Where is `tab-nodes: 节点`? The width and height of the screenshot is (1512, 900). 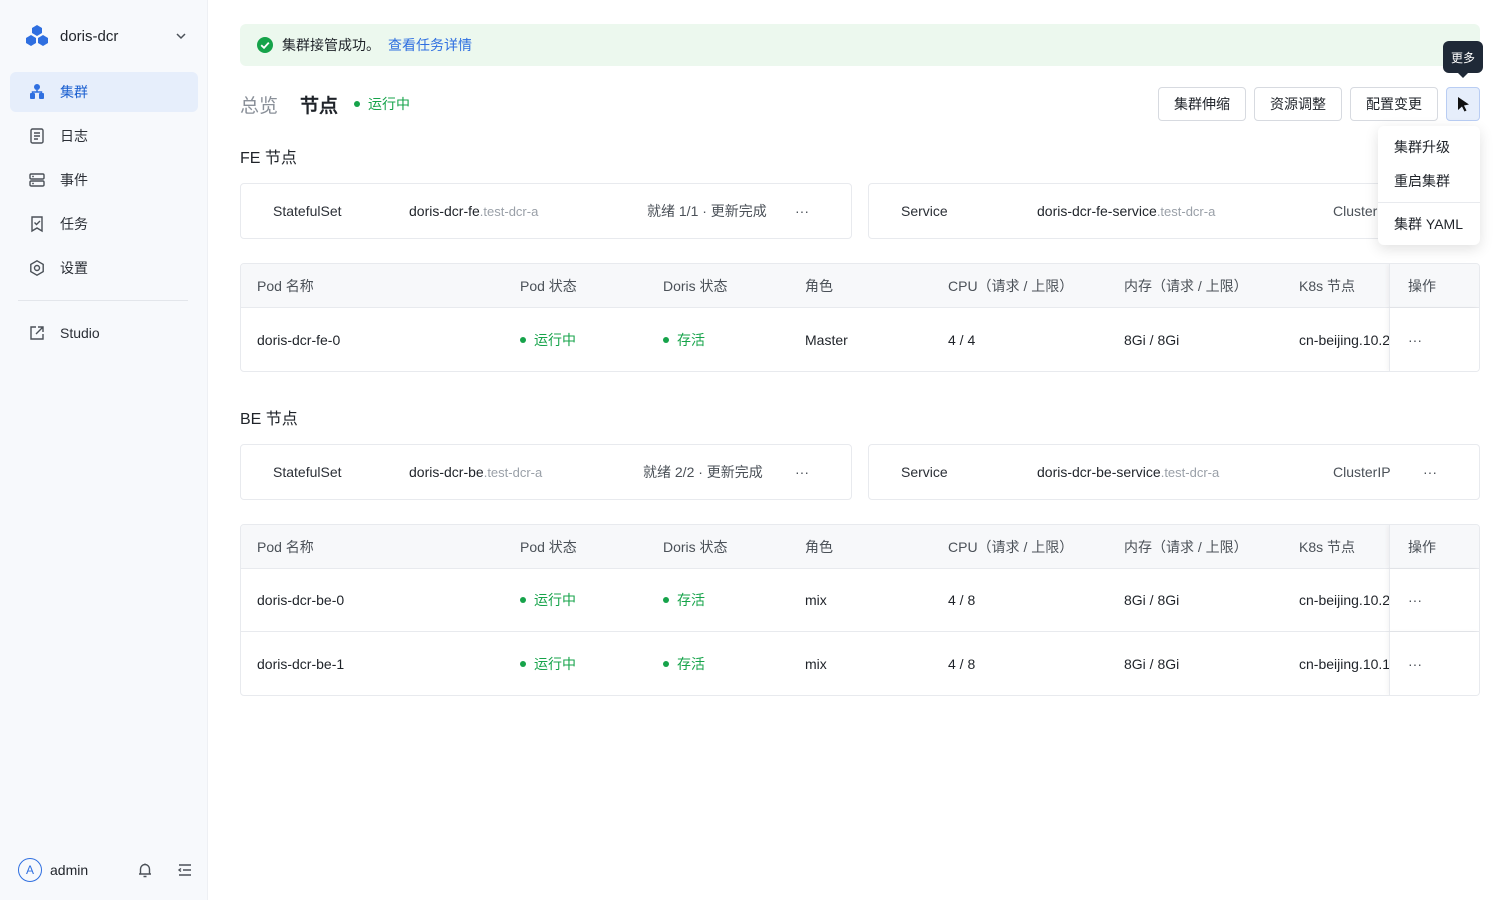
tab-nodes: 节点 is located at coordinates (319, 104).